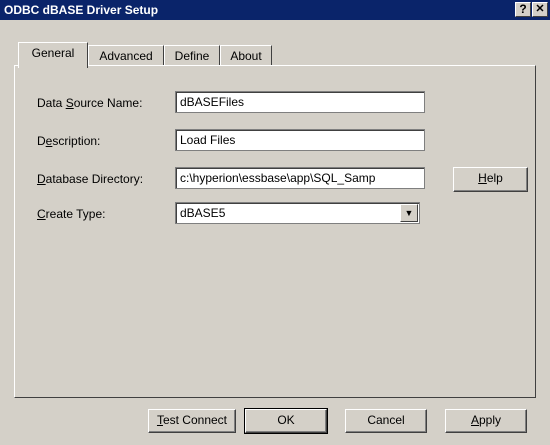 Image resolution: width=550 pixels, height=445 pixels. Describe the element at coordinates (286, 421) in the screenshot. I see `ok-button: OK` at that location.